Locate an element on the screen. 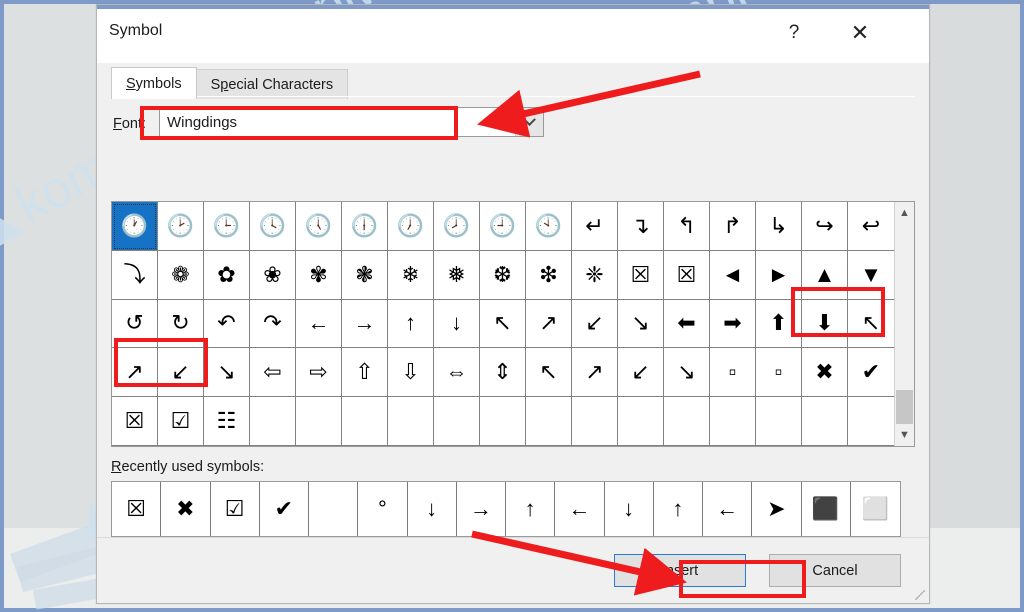 This screenshot has width=1024, height=612. symbol-cell: ↪ is located at coordinates (825, 226).